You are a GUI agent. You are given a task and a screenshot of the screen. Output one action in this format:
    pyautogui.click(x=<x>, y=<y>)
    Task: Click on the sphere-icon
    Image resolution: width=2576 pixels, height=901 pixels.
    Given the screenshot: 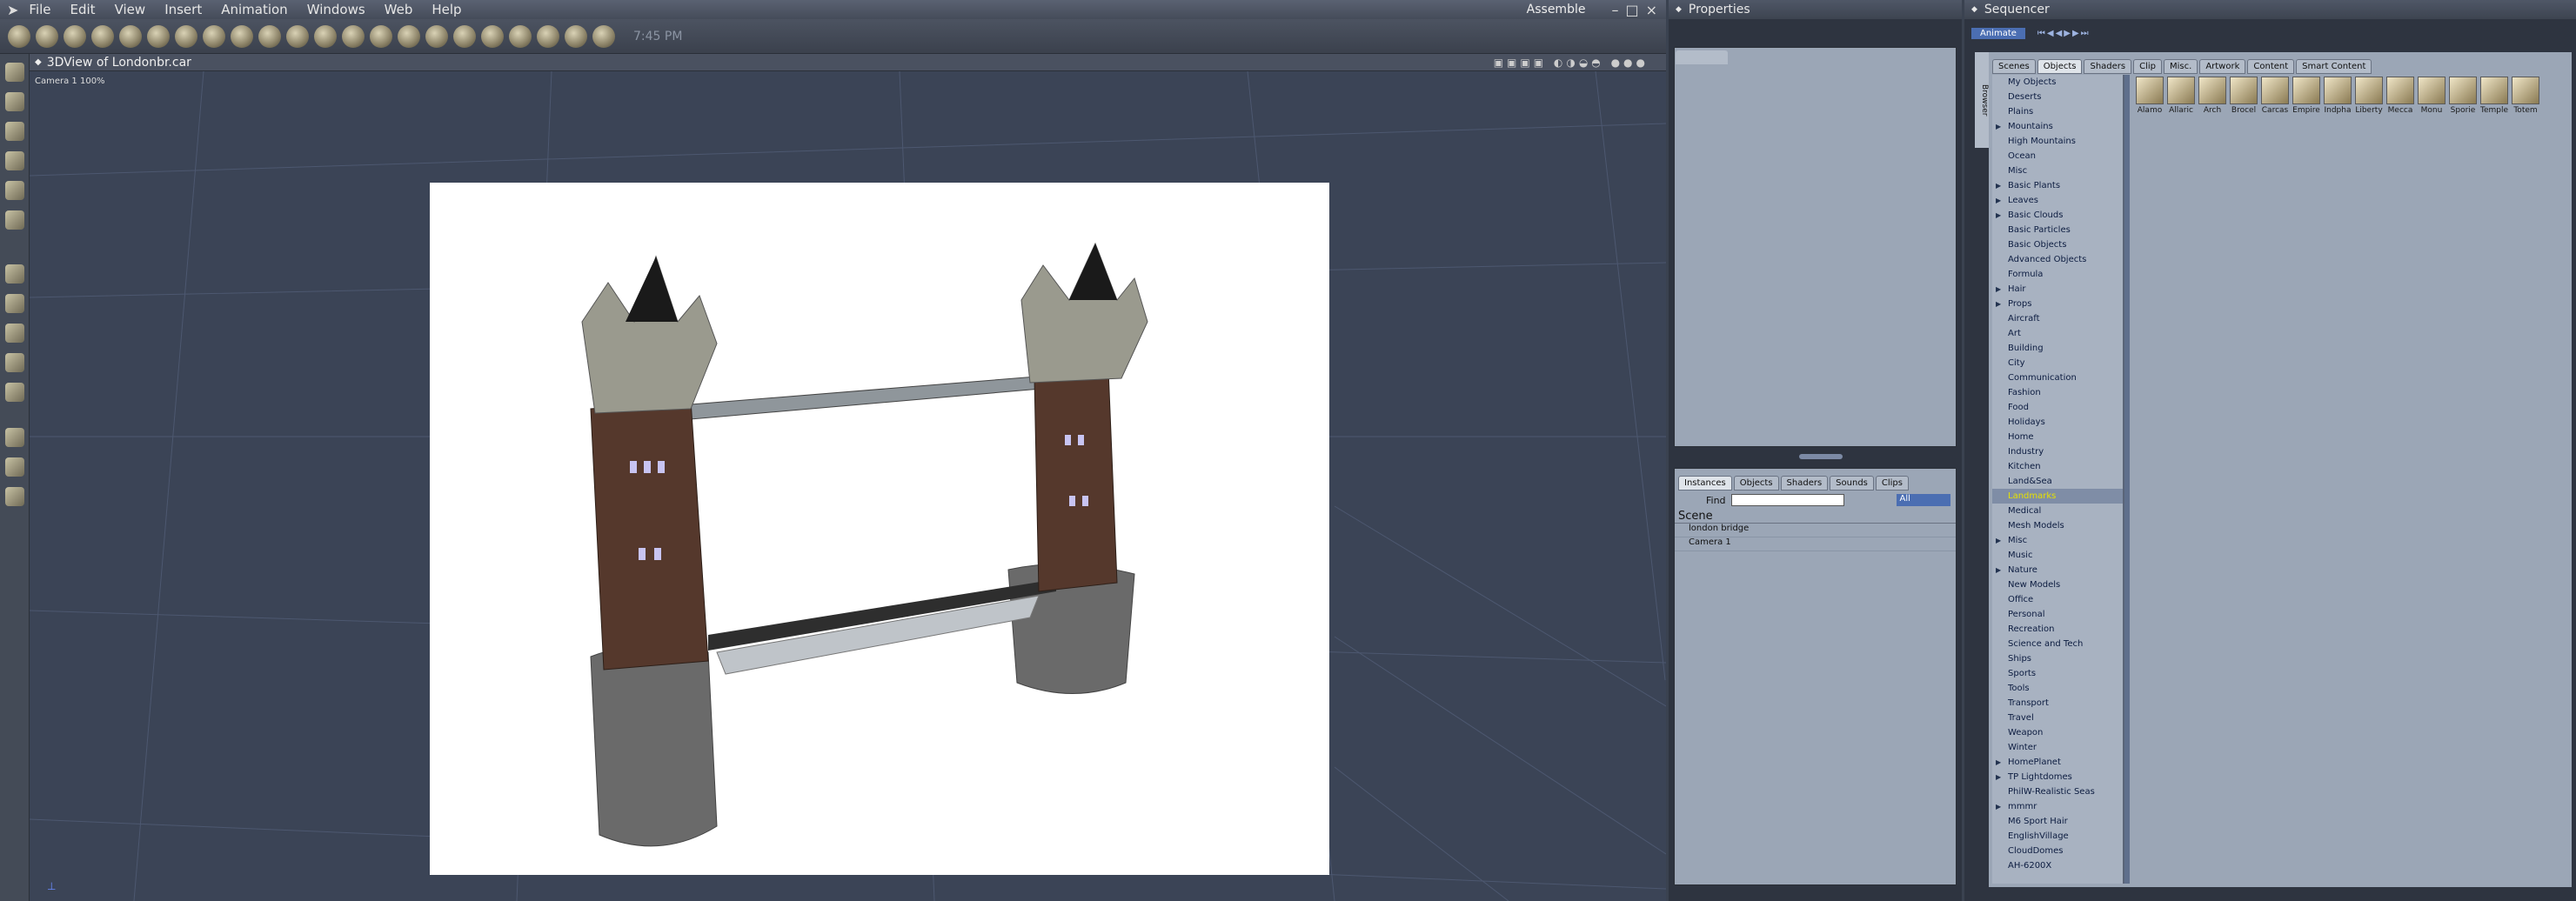 What is the action you would take?
    pyautogui.click(x=130, y=36)
    